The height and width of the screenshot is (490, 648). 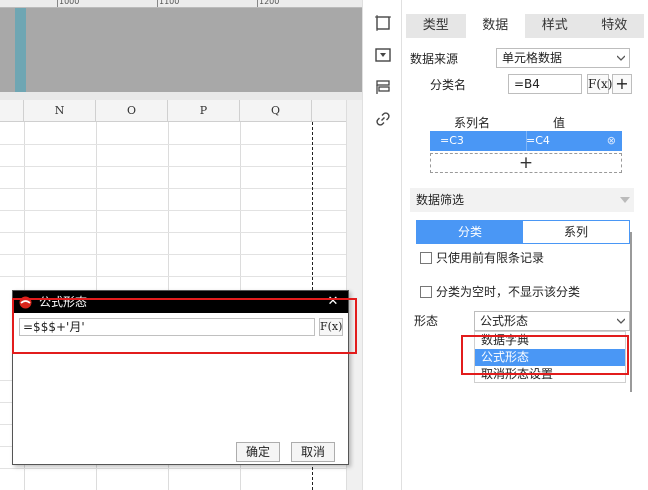 What do you see at coordinates (269, 3) in the screenshot?
I see `ruler-mark-1200: 1200` at bounding box center [269, 3].